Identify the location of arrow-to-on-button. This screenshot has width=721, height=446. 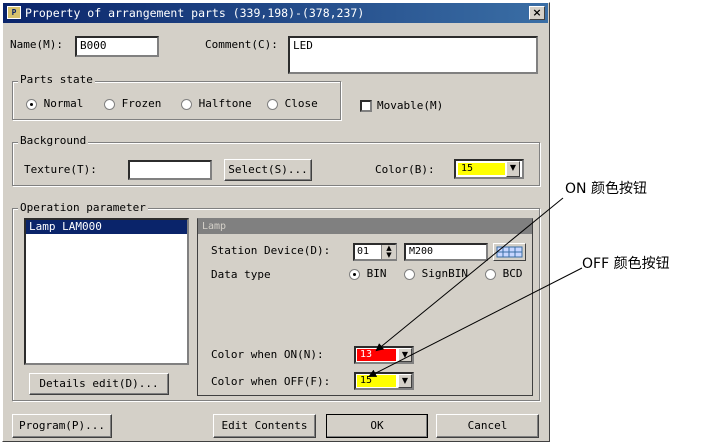
(469, 274).